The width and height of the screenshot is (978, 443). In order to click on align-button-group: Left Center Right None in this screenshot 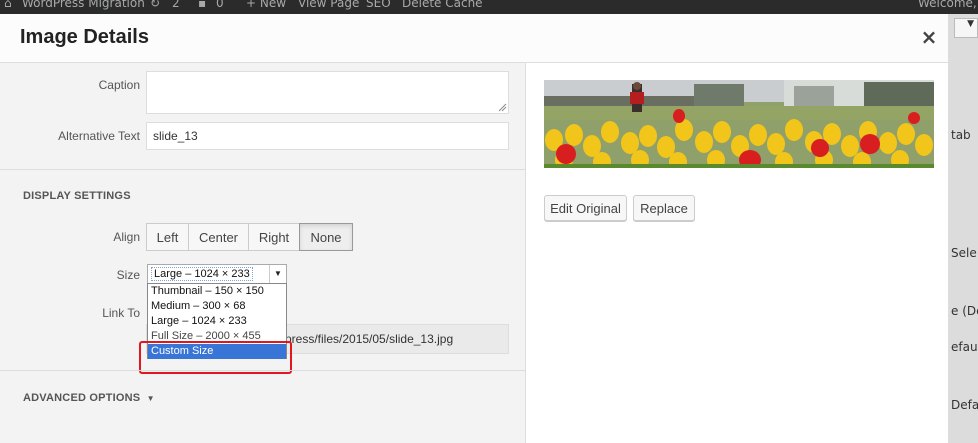, I will do `click(249, 237)`.